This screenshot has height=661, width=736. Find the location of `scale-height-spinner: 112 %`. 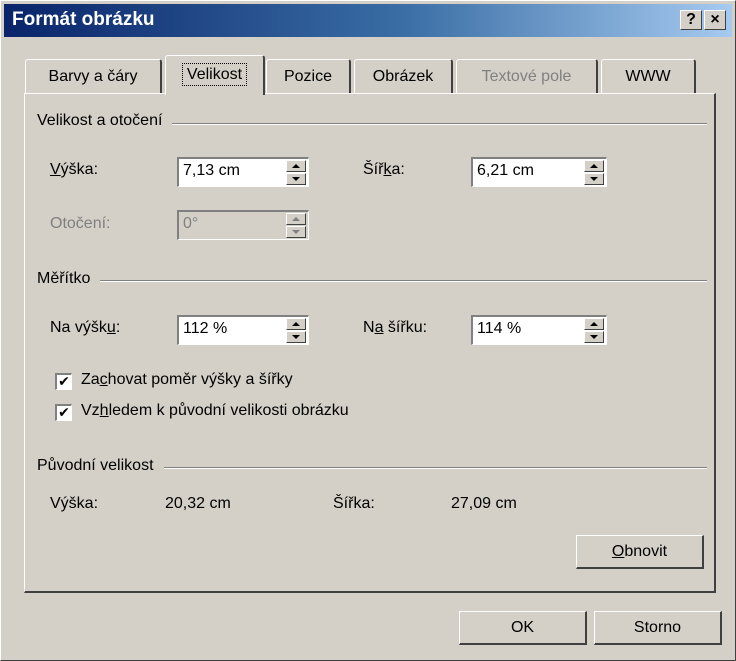

scale-height-spinner: 112 % is located at coordinates (243, 330).